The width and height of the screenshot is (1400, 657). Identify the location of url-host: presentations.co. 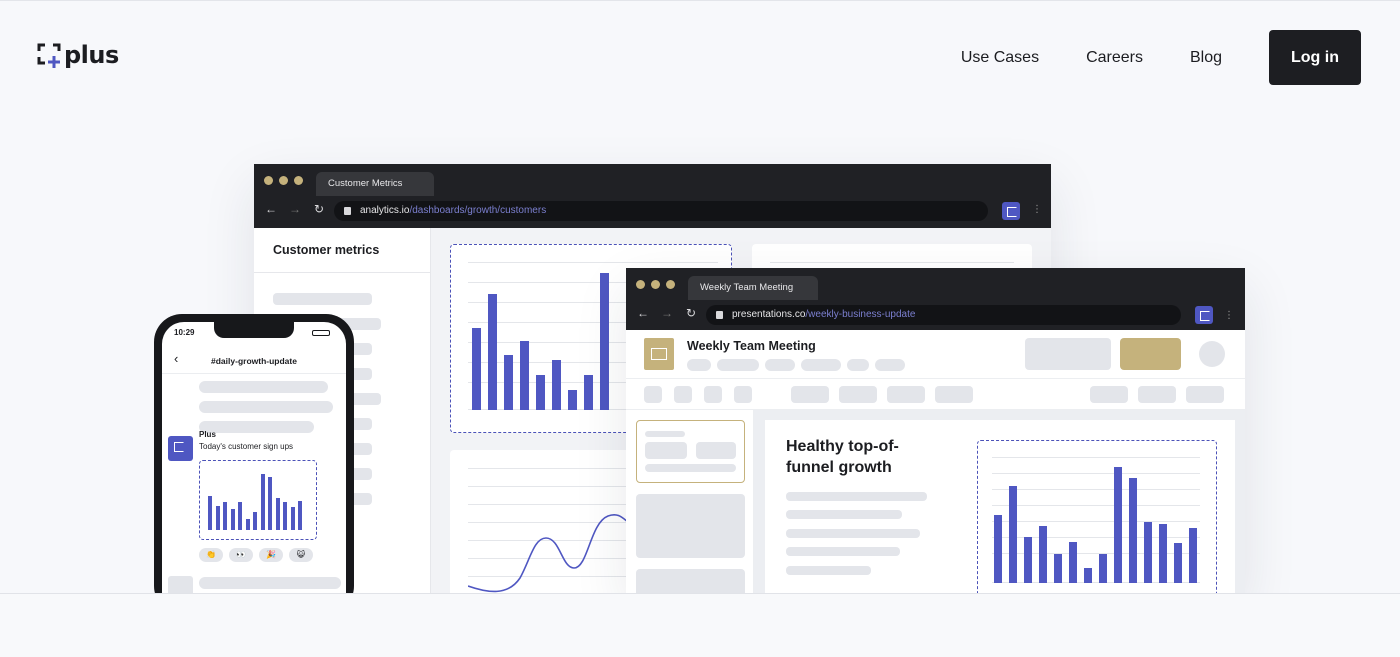
(769, 314).